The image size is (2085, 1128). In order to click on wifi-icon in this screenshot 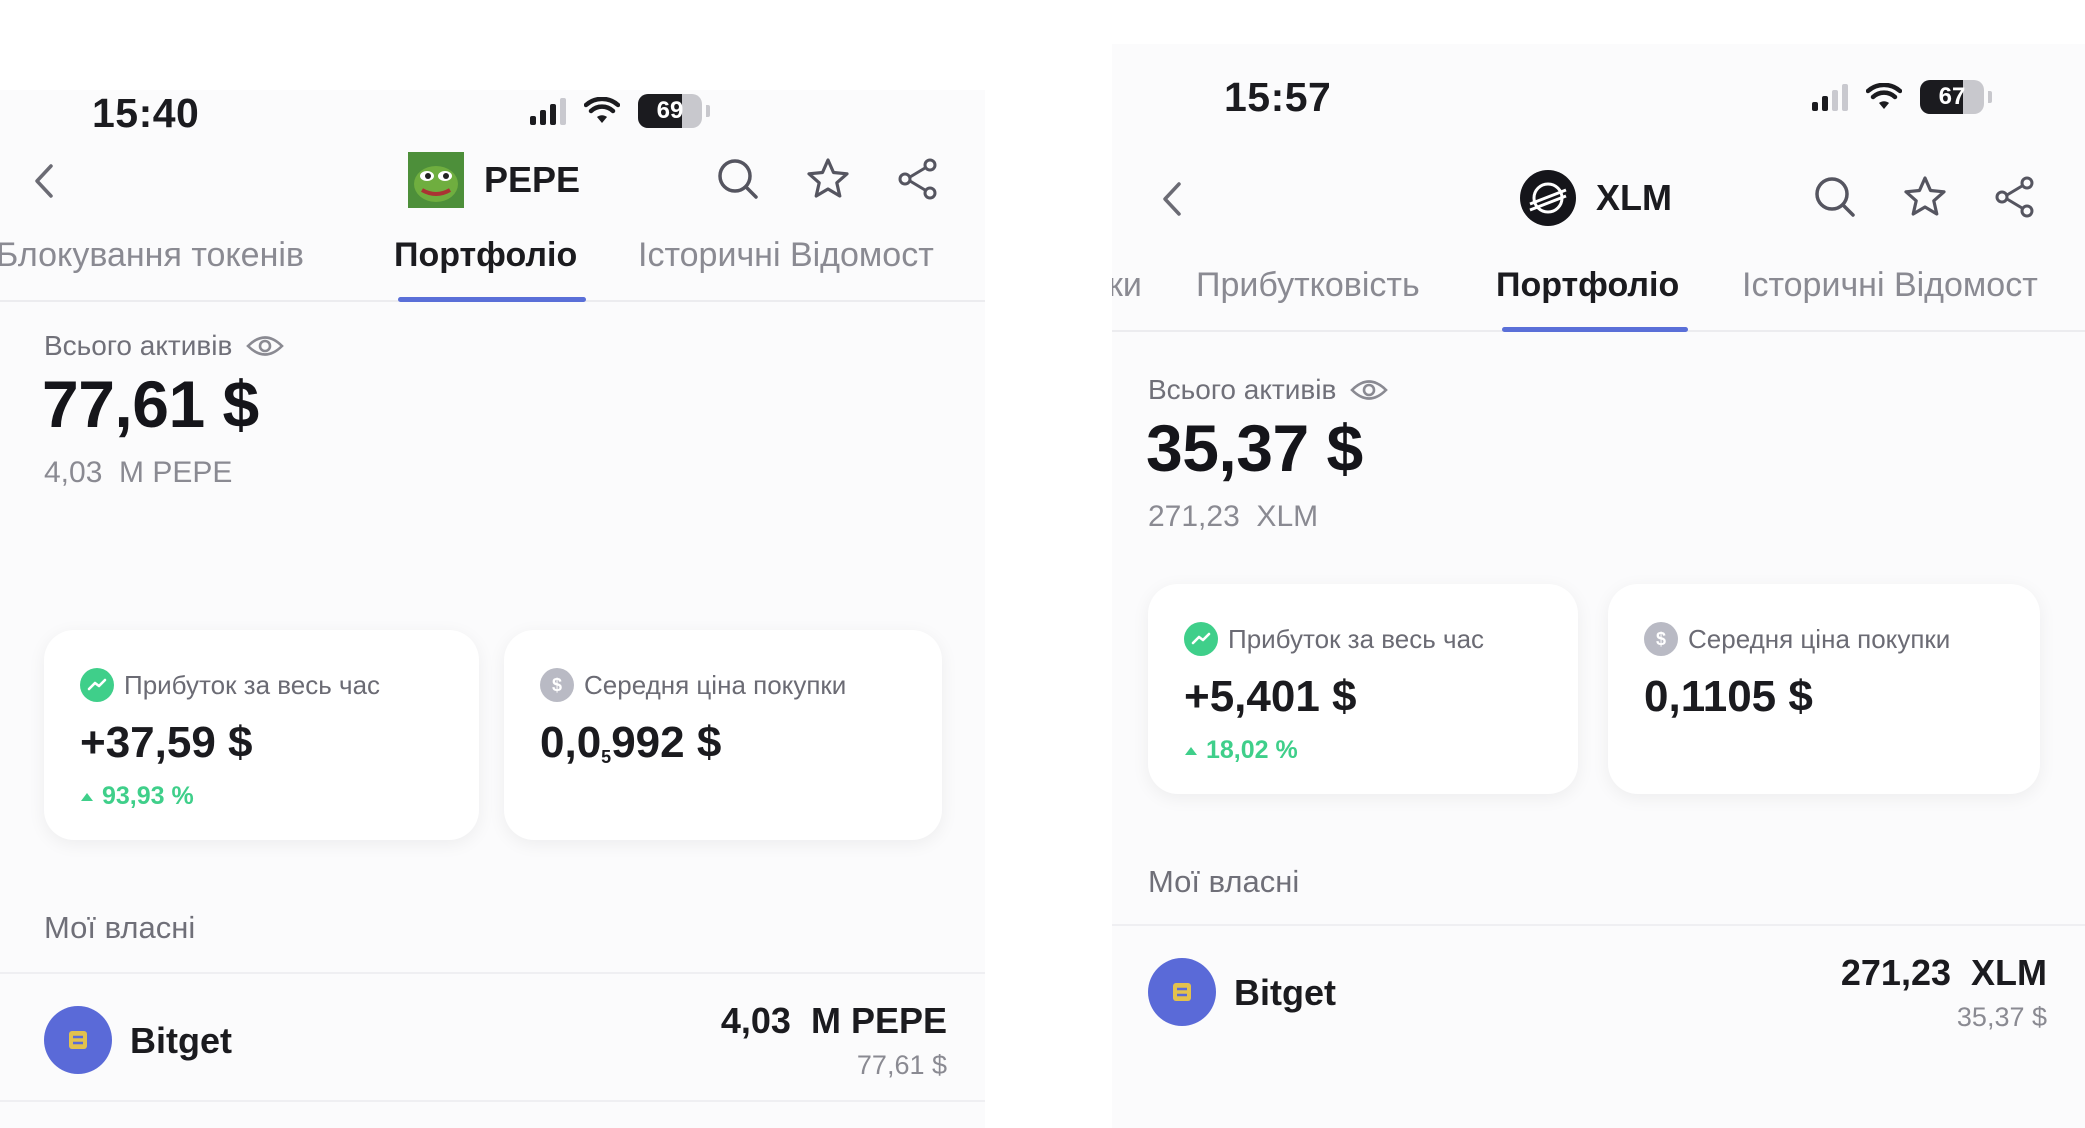, I will do `click(602, 110)`.